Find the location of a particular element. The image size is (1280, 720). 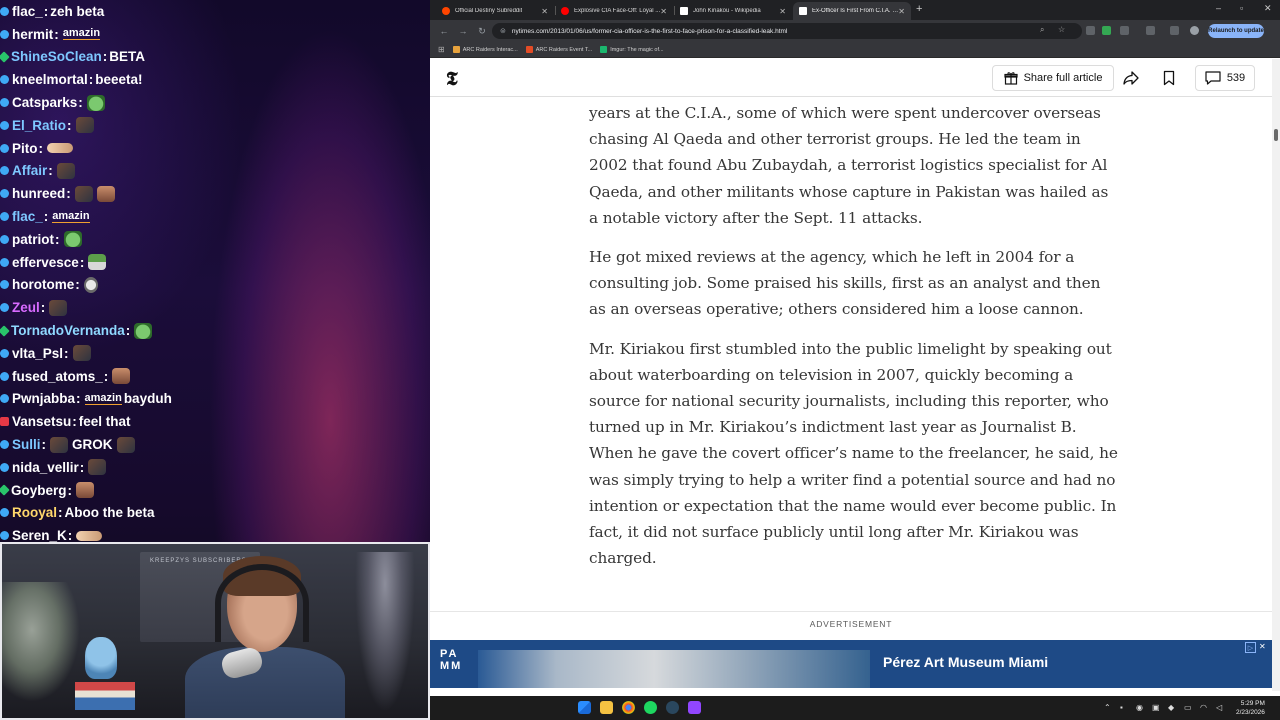

chrome-icon is located at coordinates (628, 707).